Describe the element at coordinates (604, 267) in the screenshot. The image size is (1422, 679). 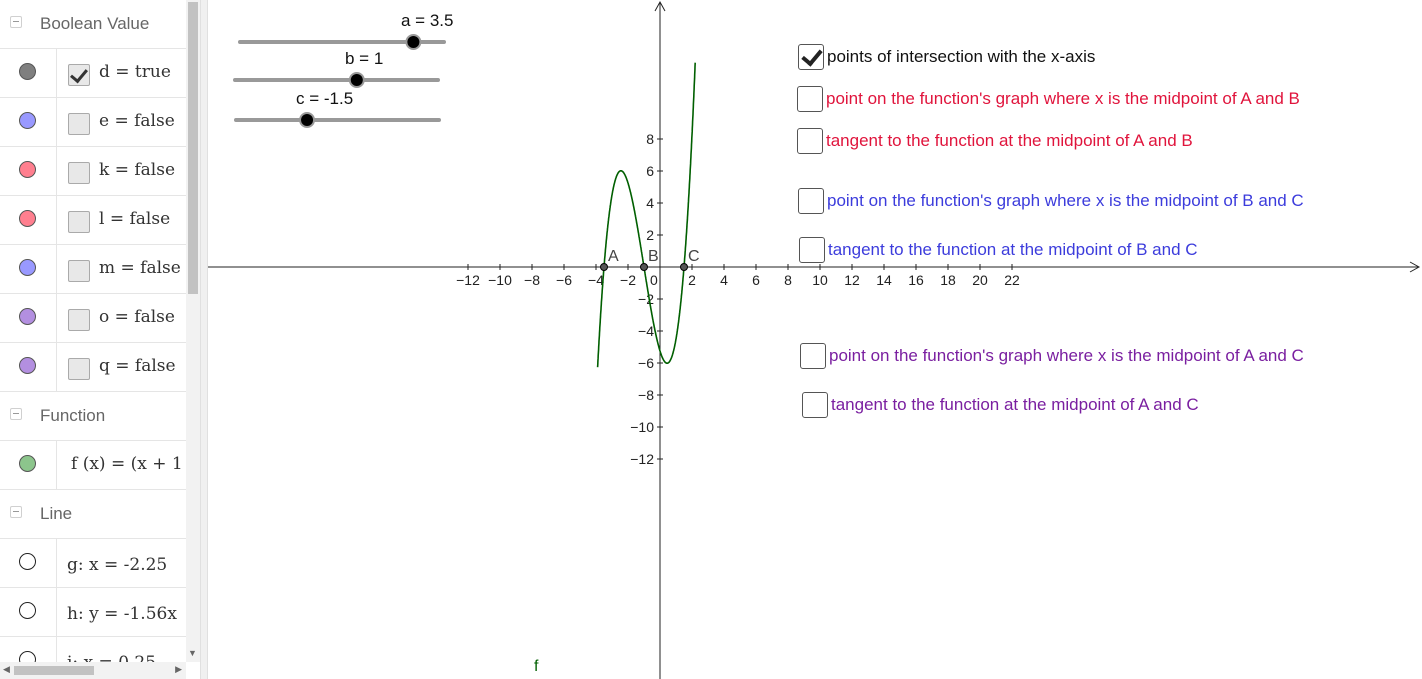
I see `intersection-point-a` at that location.